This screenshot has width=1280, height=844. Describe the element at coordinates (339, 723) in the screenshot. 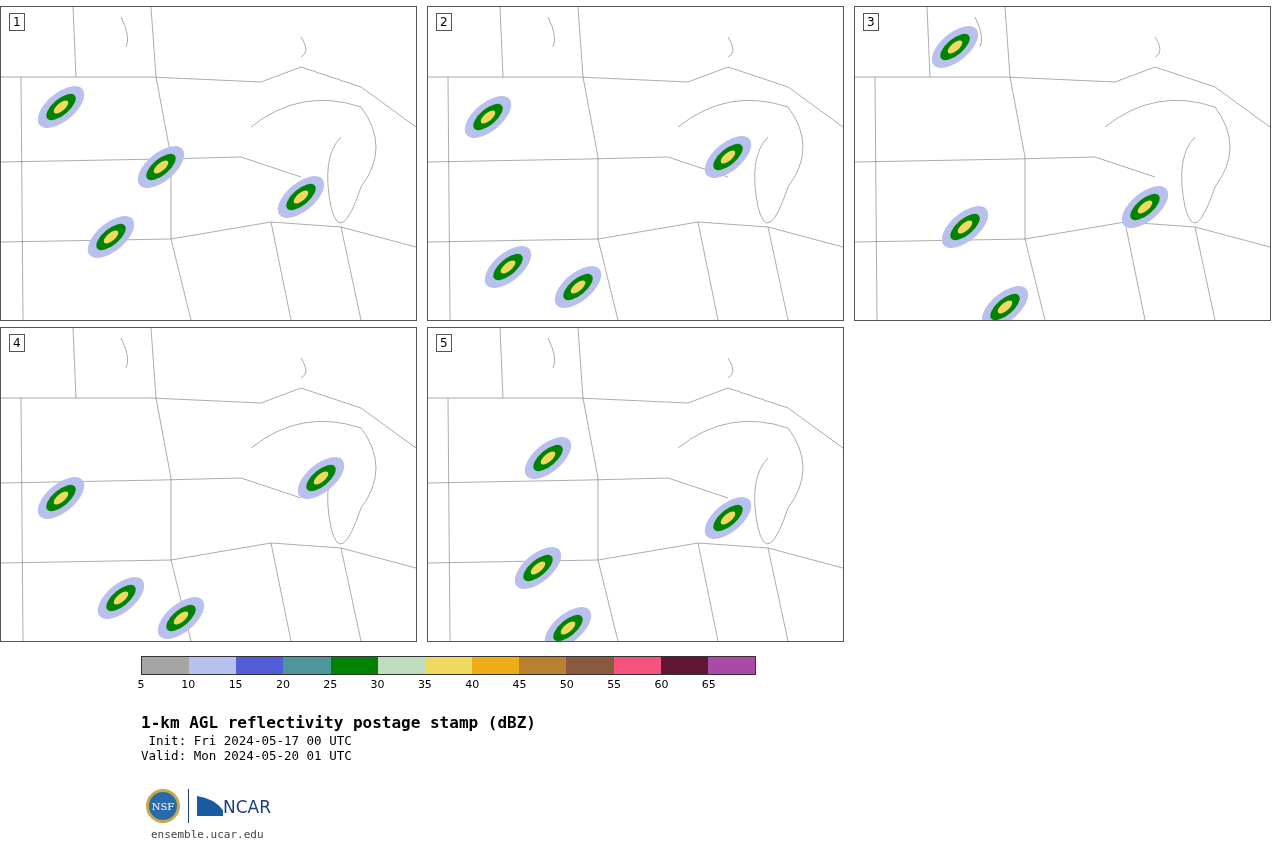

I see `chart-title: 1-km AGL reflectivity postage stamp (dBZ)` at that location.